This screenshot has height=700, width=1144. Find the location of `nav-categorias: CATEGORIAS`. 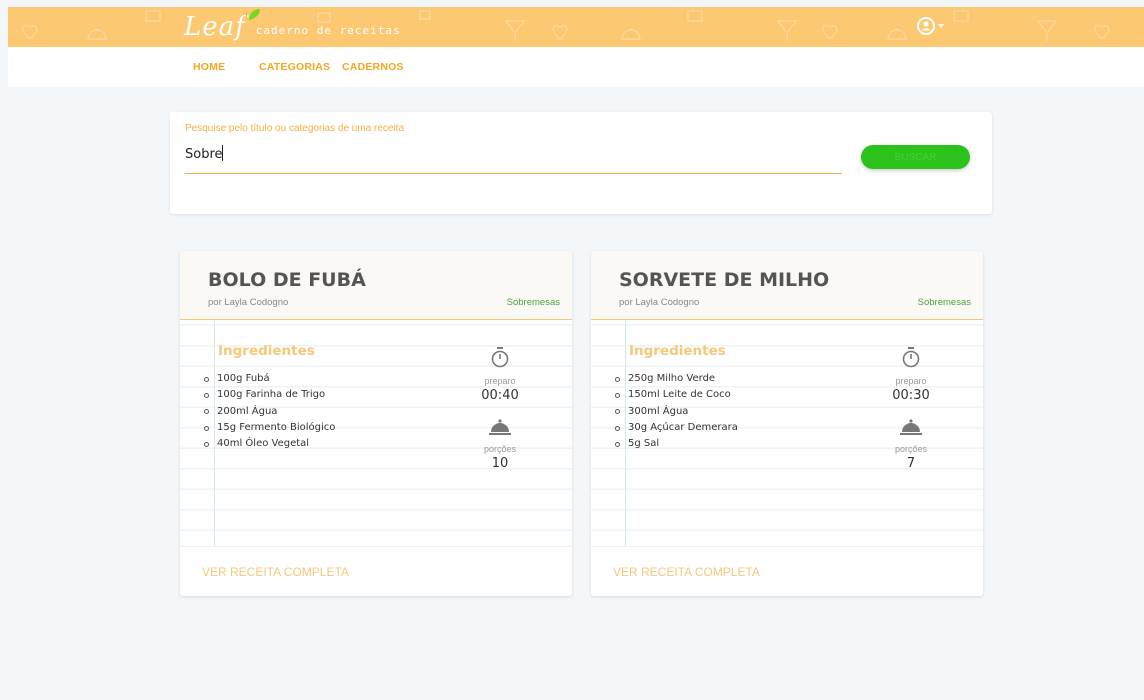

nav-categorias: CATEGORIAS is located at coordinates (294, 67).